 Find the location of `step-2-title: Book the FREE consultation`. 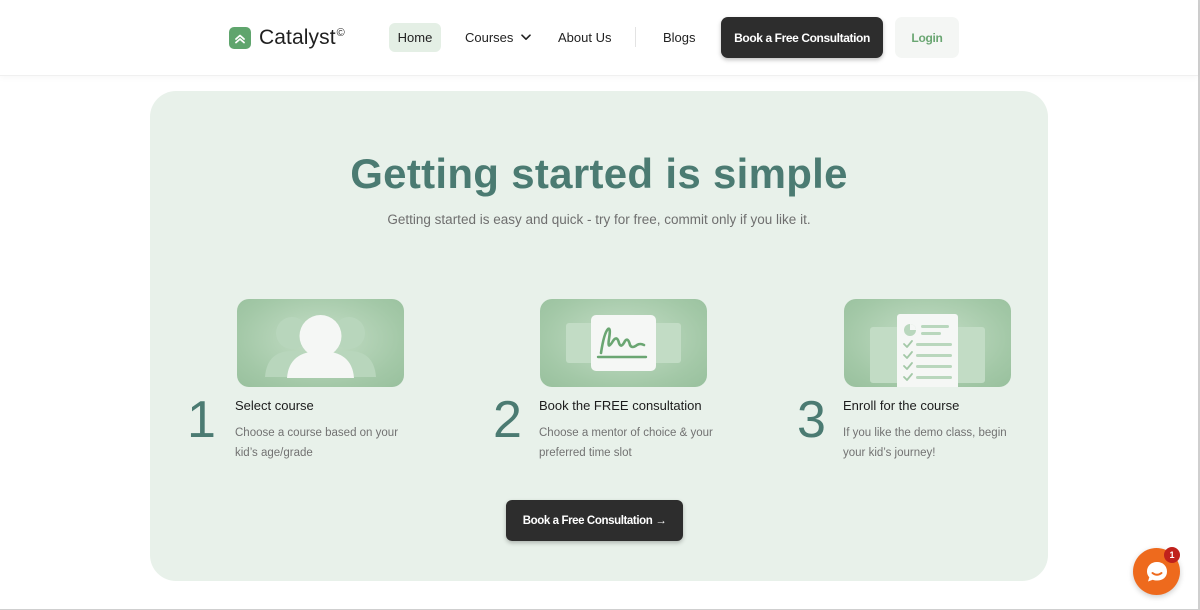

step-2-title: Book the FREE consultation is located at coordinates (620, 405).